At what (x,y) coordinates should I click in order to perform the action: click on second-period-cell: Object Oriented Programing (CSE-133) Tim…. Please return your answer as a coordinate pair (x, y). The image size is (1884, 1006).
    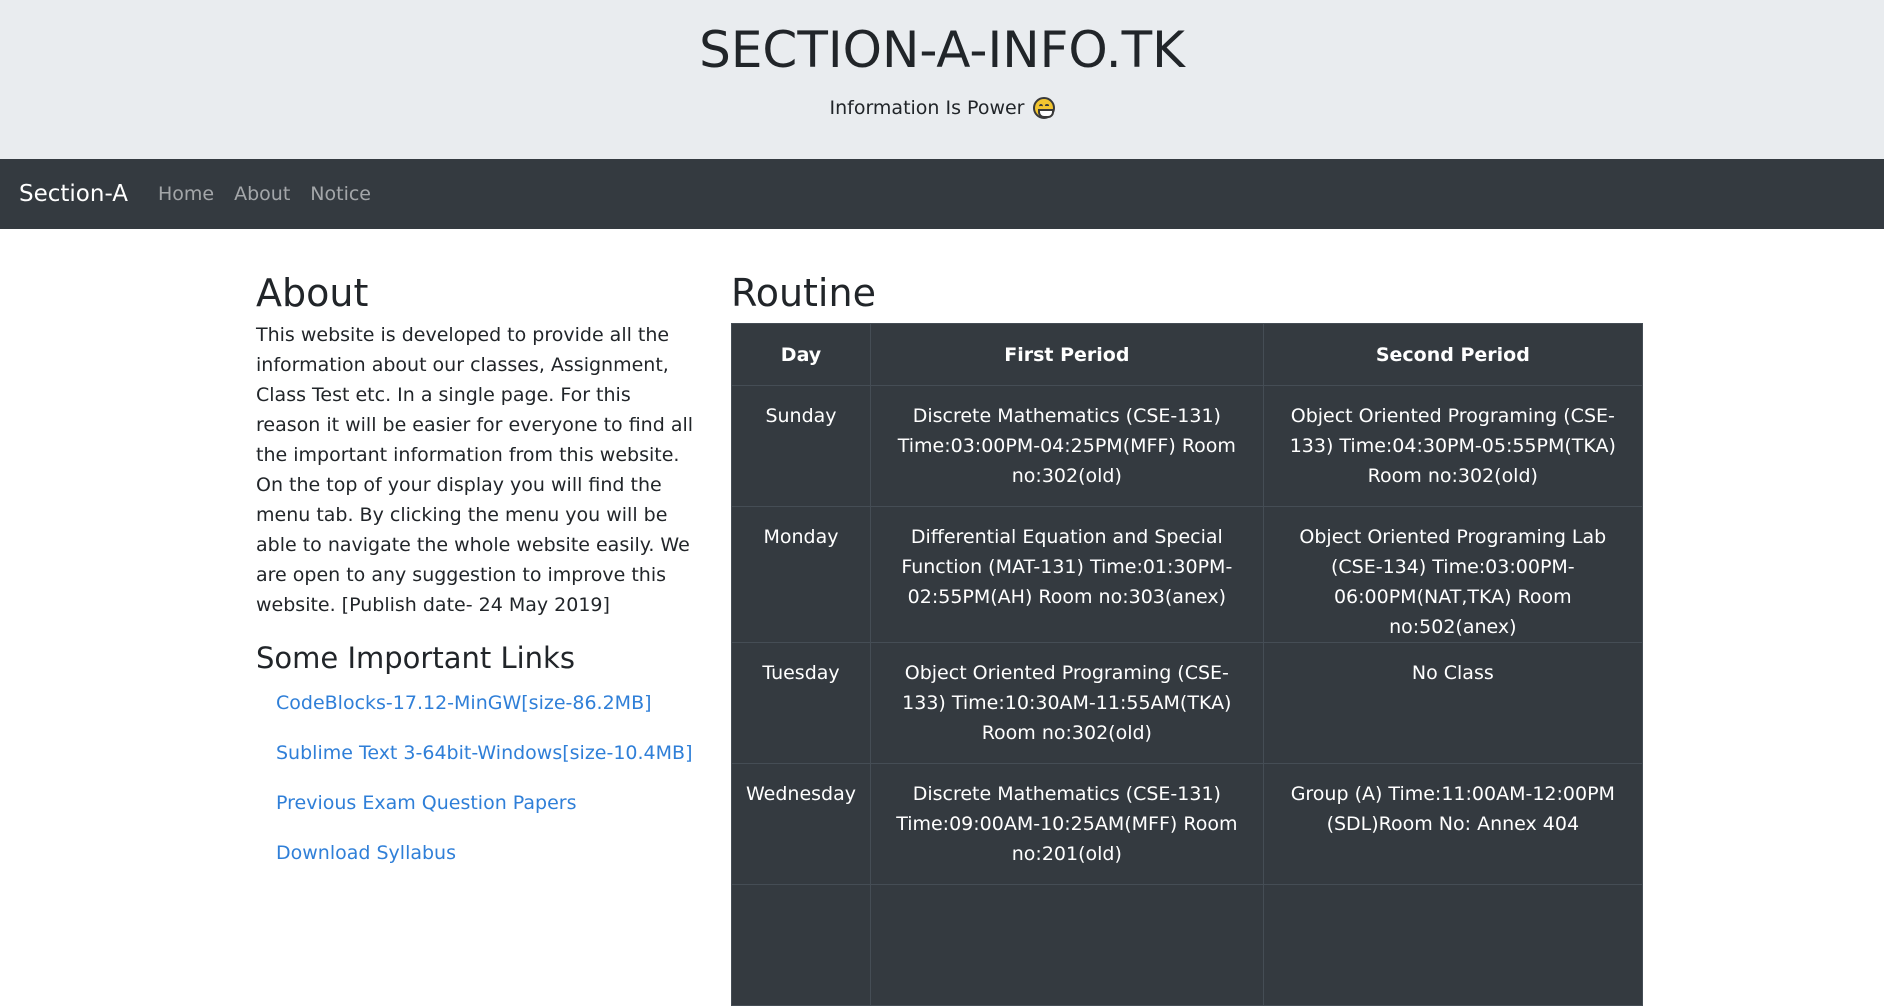
    Looking at the image, I should click on (1453, 446).